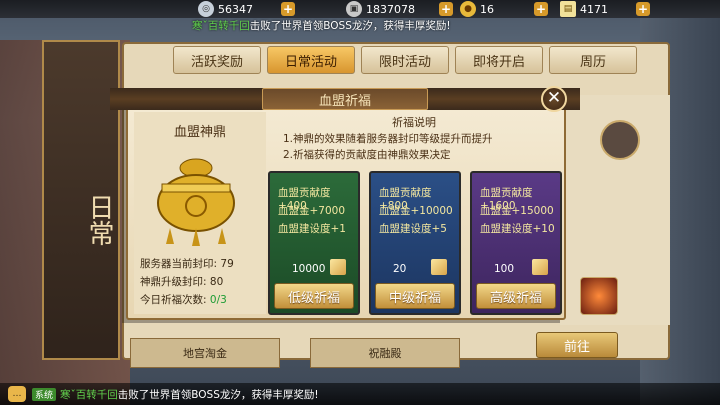  What do you see at coordinates (311, 60) in the screenshot?
I see `tab-daily-activities: 日常活动` at bounding box center [311, 60].